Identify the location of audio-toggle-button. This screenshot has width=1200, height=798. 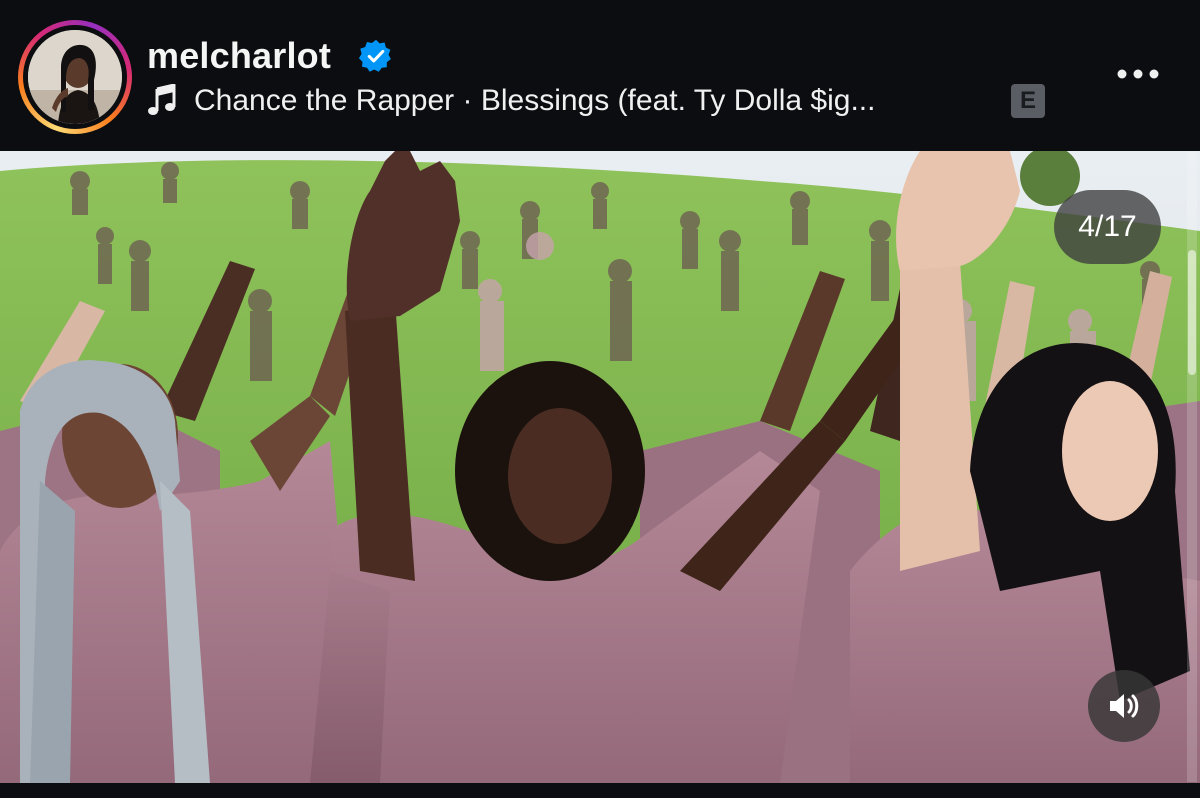
(1124, 706).